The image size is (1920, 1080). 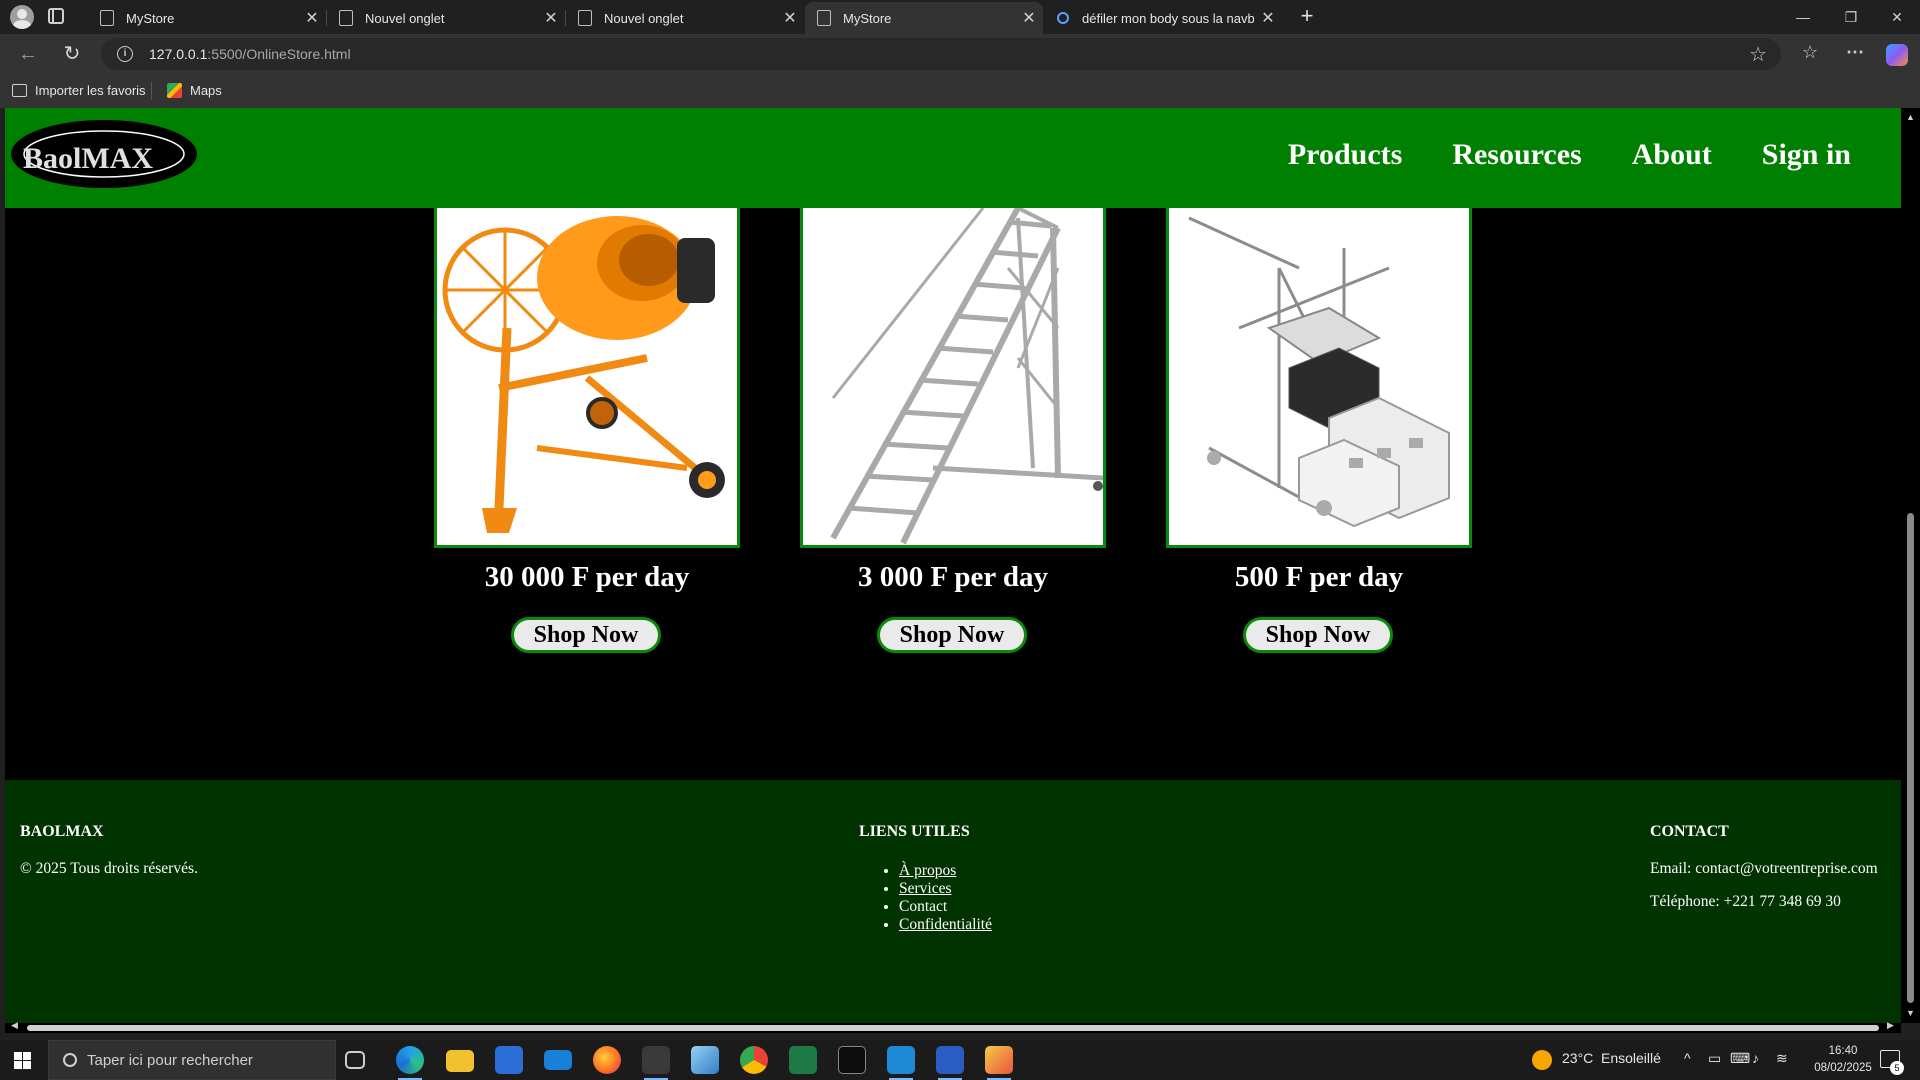 I want to click on tab-nouvel-onglet-2: Nouvel onglet ✕, so click(x=685, y=18).